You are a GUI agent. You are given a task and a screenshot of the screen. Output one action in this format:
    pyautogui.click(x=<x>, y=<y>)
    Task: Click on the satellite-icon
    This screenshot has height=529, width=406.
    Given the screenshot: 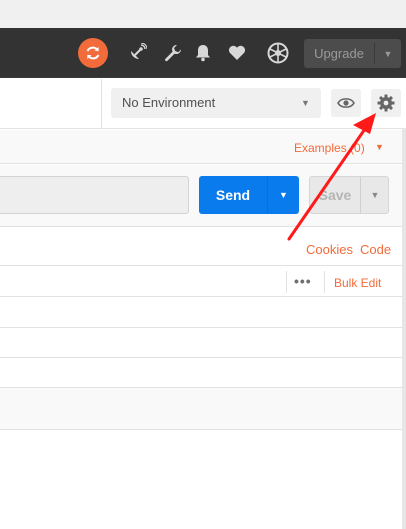 What is the action you would take?
    pyautogui.click(x=139, y=51)
    